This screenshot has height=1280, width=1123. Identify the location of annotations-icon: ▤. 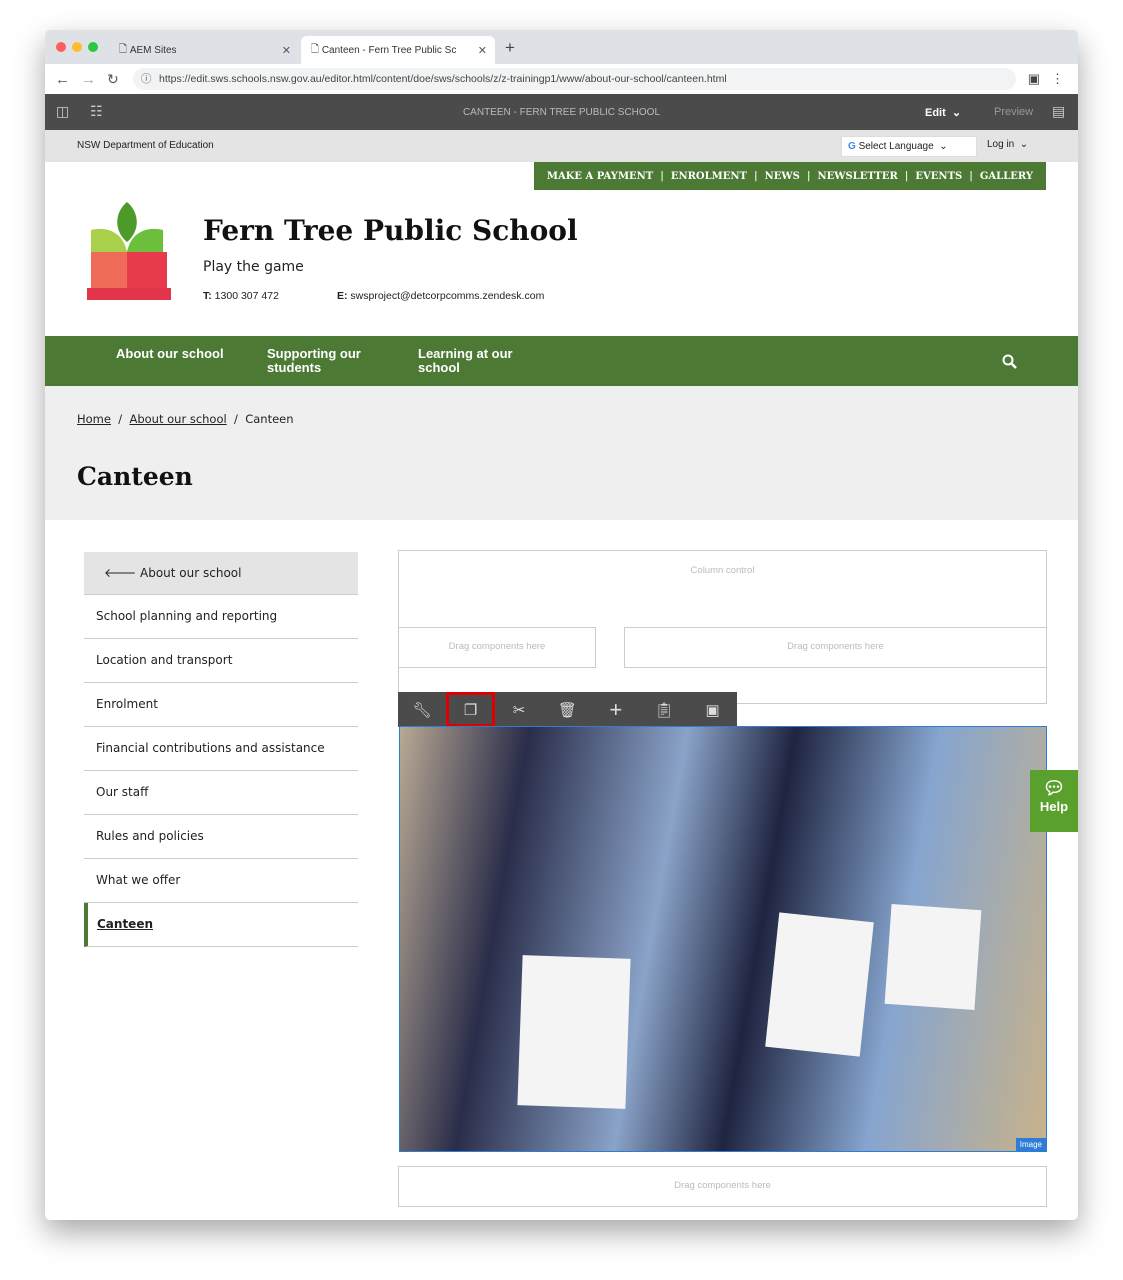
(1058, 111).